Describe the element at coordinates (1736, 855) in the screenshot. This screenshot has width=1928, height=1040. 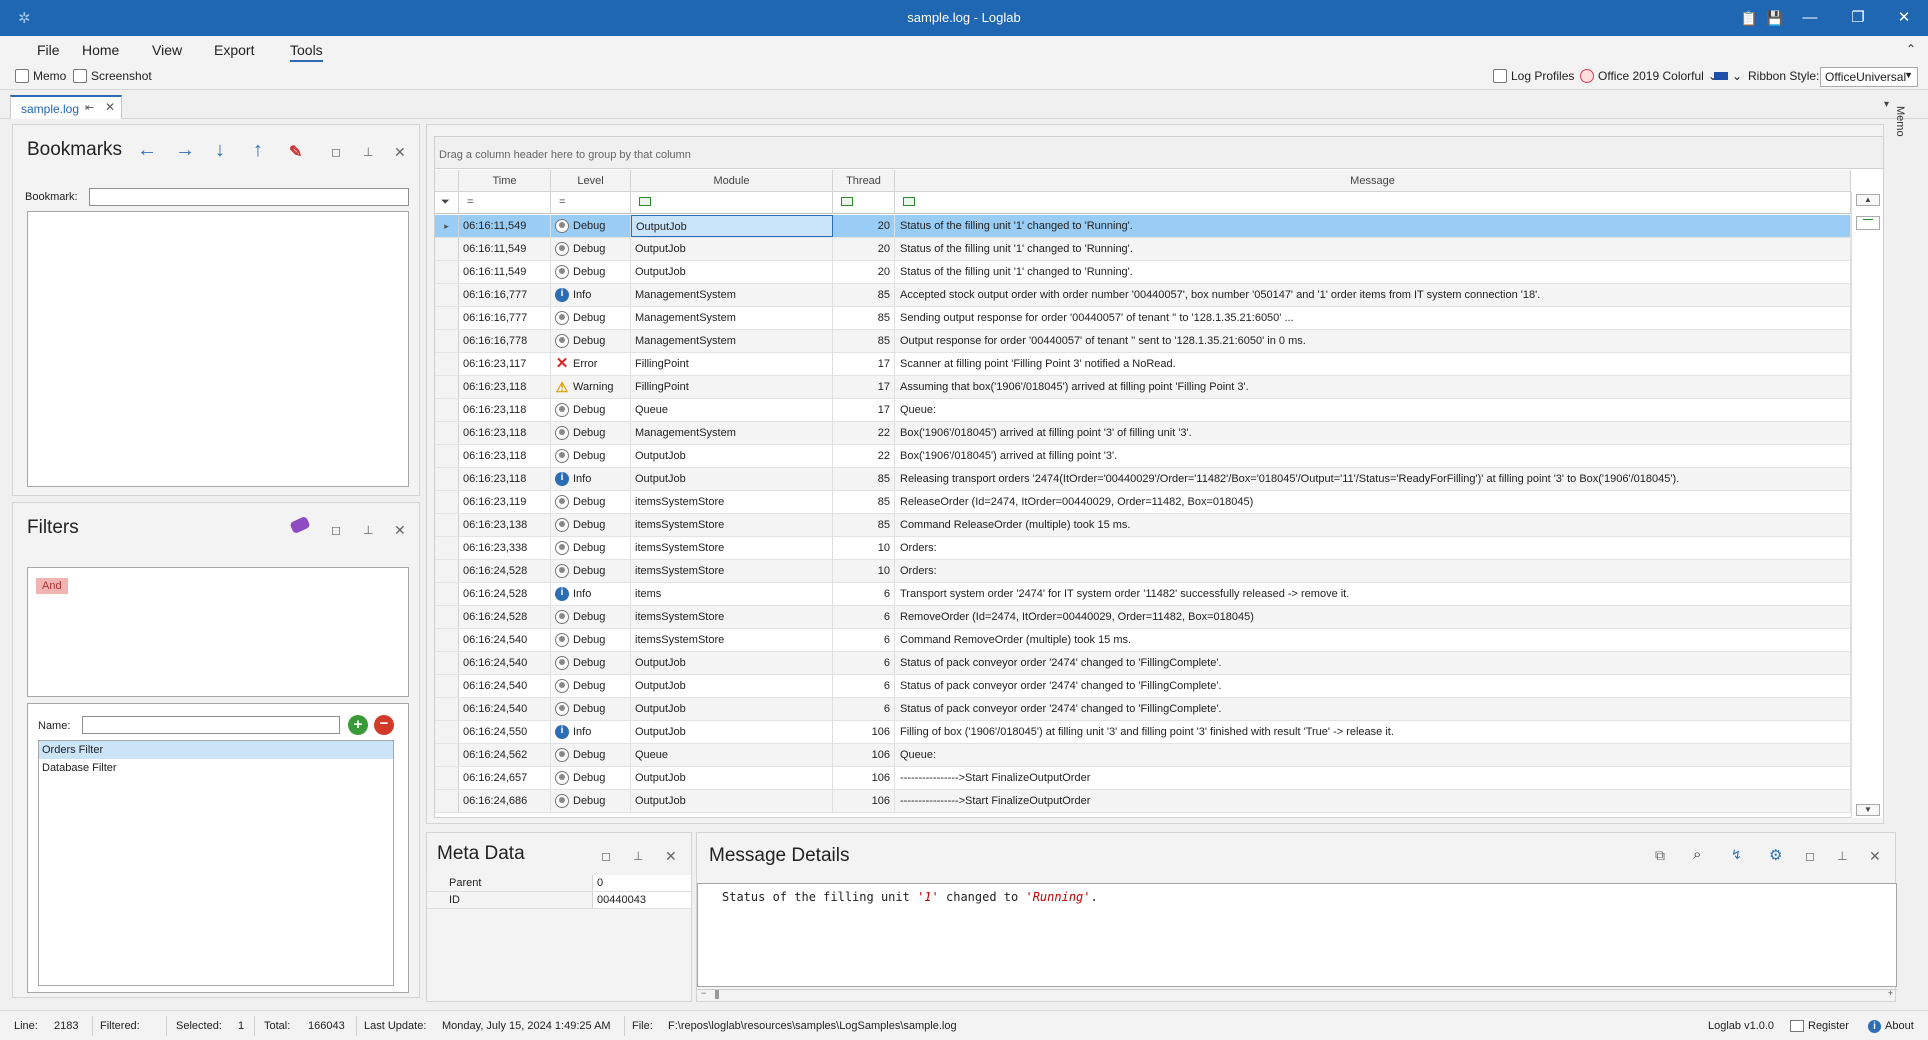
I see `word-wrap-icon: ↯` at that location.